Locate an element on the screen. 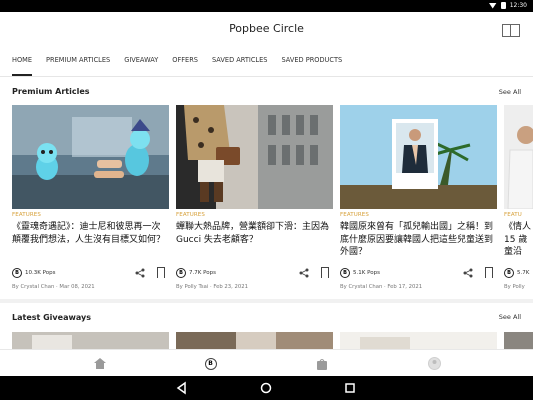  tab-home: HOME is located at coordinates (22, 63).